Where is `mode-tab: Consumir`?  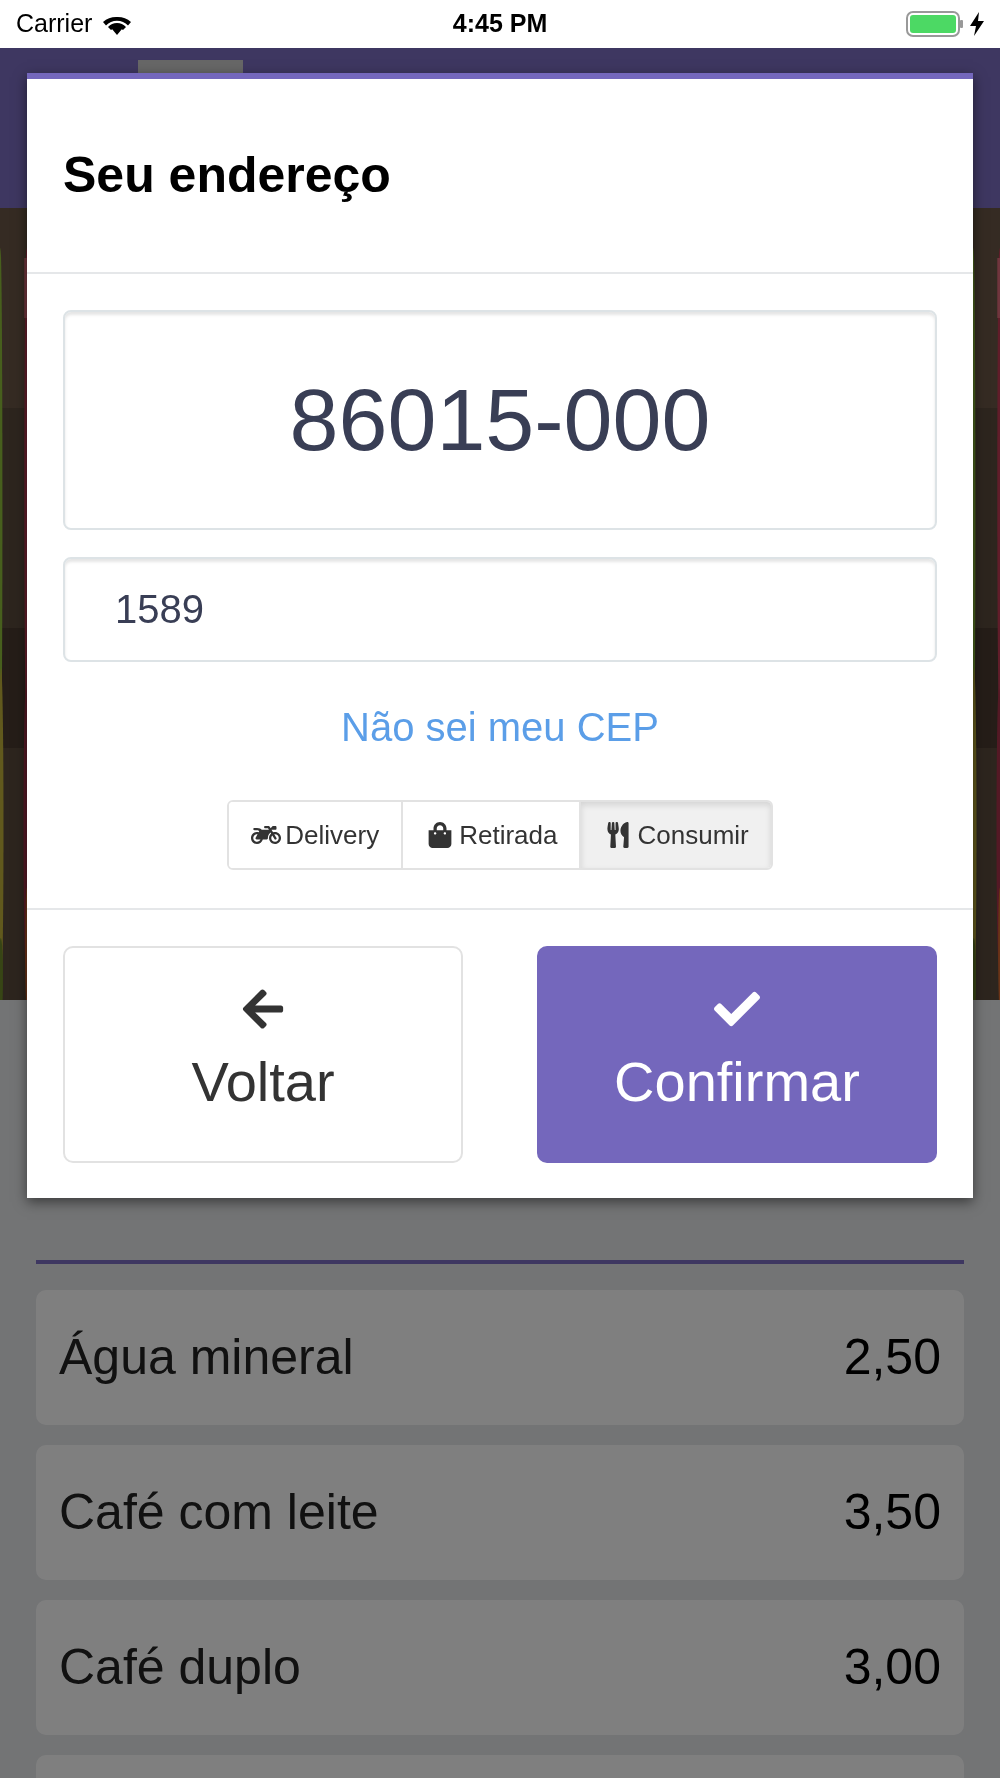 mode-tab: Consumir is located at coordinates (675, 835).